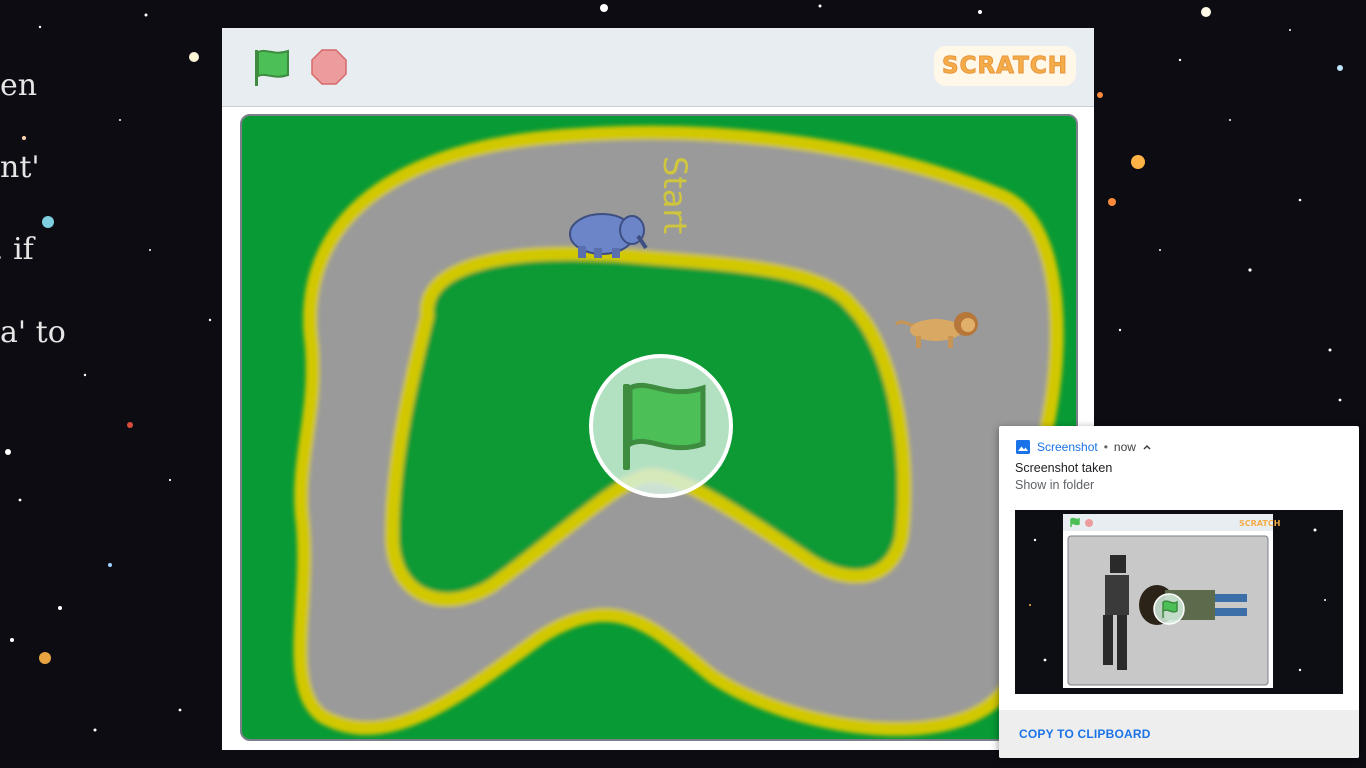  I want to click on screenshot-thumbnail: SCRATCH, so click(1179, 602).